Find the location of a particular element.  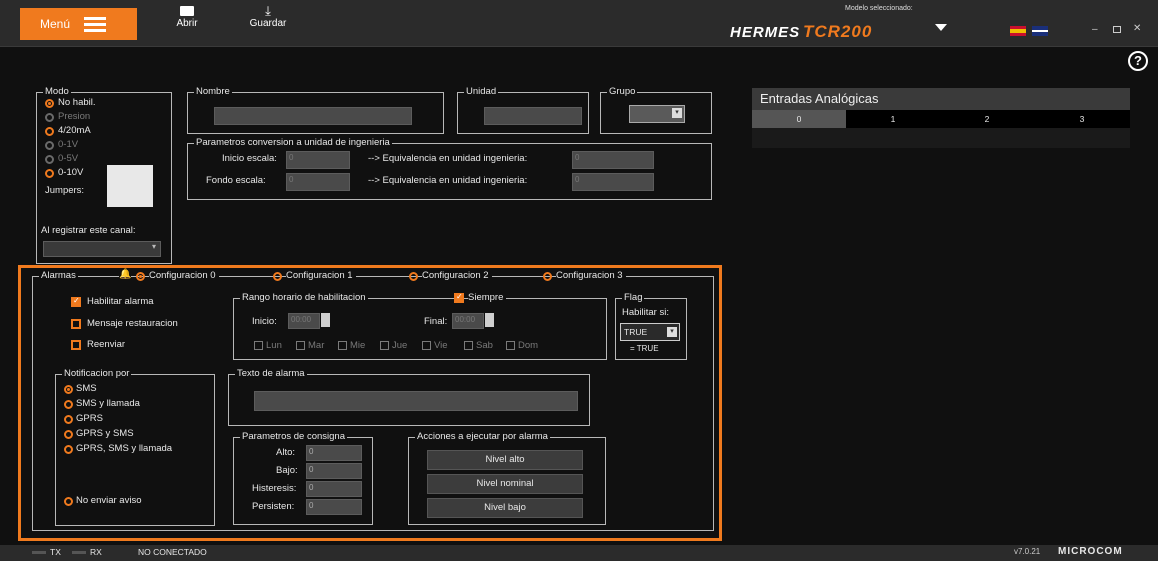

reenviar-checkbox is located at coordinates (76, 345).